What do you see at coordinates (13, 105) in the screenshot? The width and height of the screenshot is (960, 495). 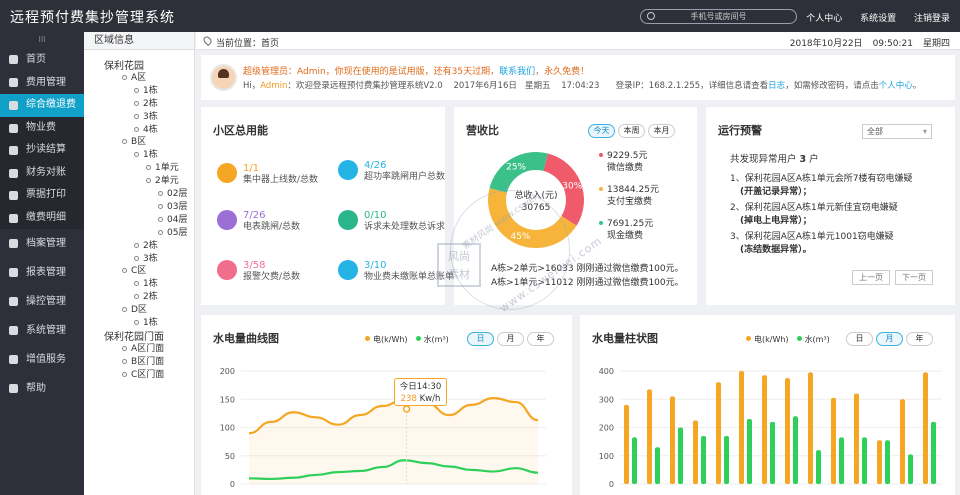 I see `grid-icon` at bounding box center [13, 105].